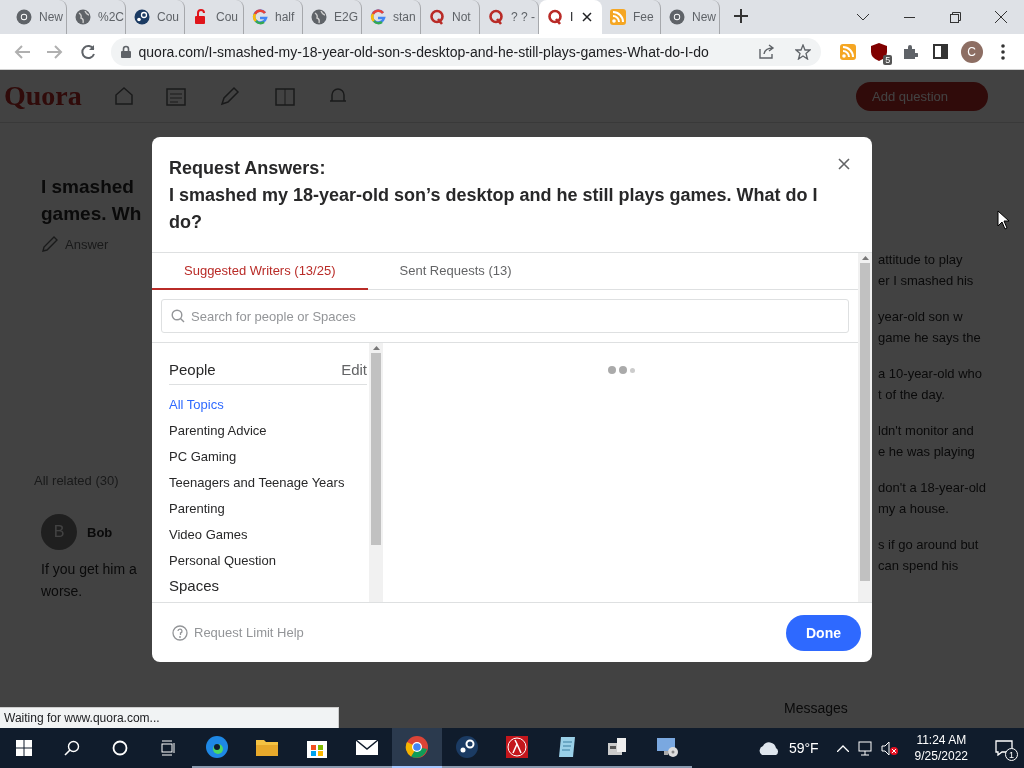 This screenshot has width=1024, height=768. I want to click on topic-item: All Topics, so click(196, 404).